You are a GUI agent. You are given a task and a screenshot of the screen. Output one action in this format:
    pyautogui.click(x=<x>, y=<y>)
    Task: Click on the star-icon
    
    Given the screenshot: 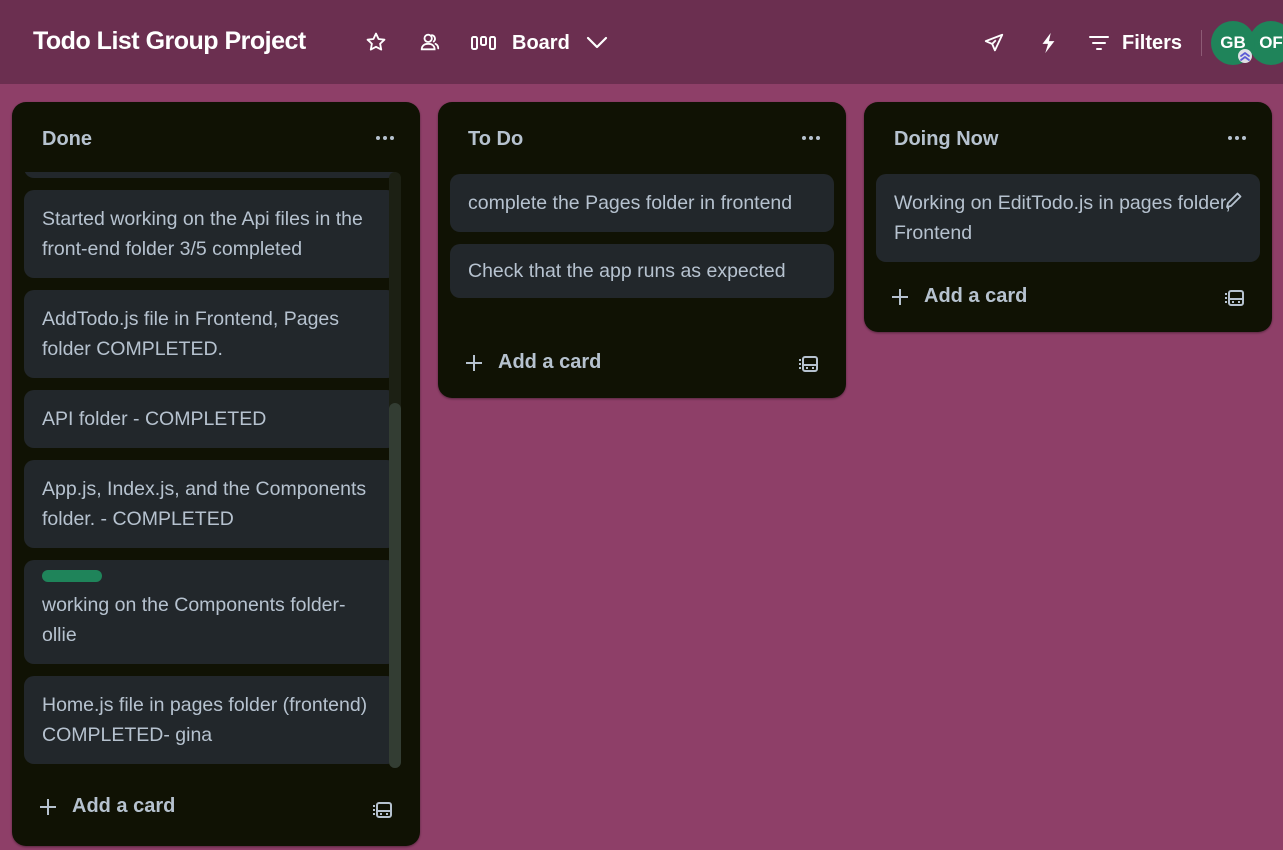 What is the action you would take?
    pyautogui.click(x=376, y=41)
    